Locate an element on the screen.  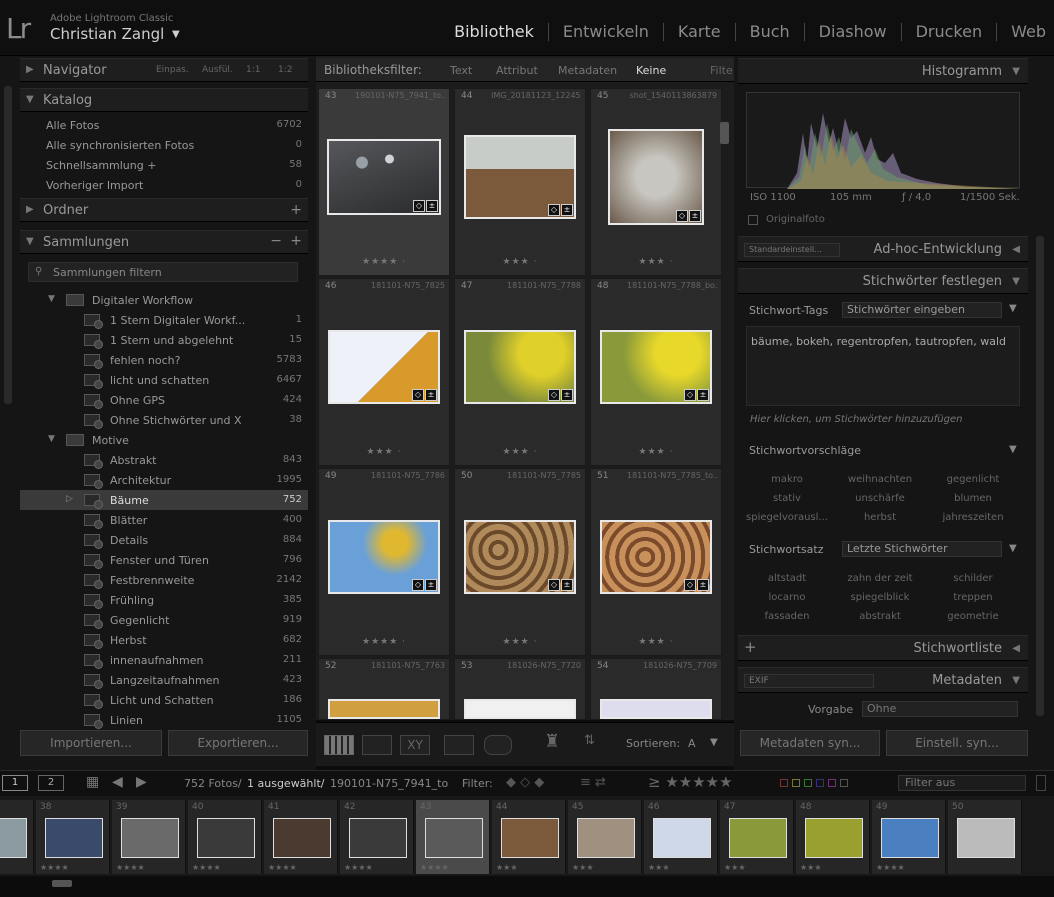
filter-tab-text: Text is located at coordinates (461, 70).